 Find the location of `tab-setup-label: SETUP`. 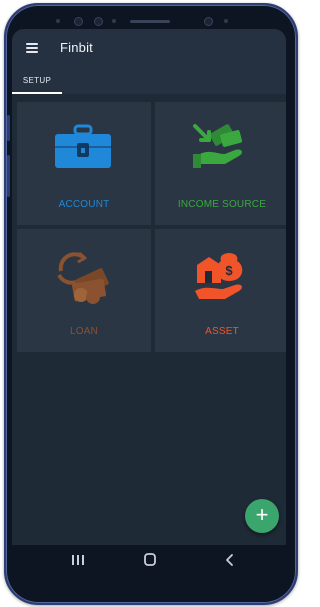

tab-setup-label: SETUP is located at coordinates (37, 80).